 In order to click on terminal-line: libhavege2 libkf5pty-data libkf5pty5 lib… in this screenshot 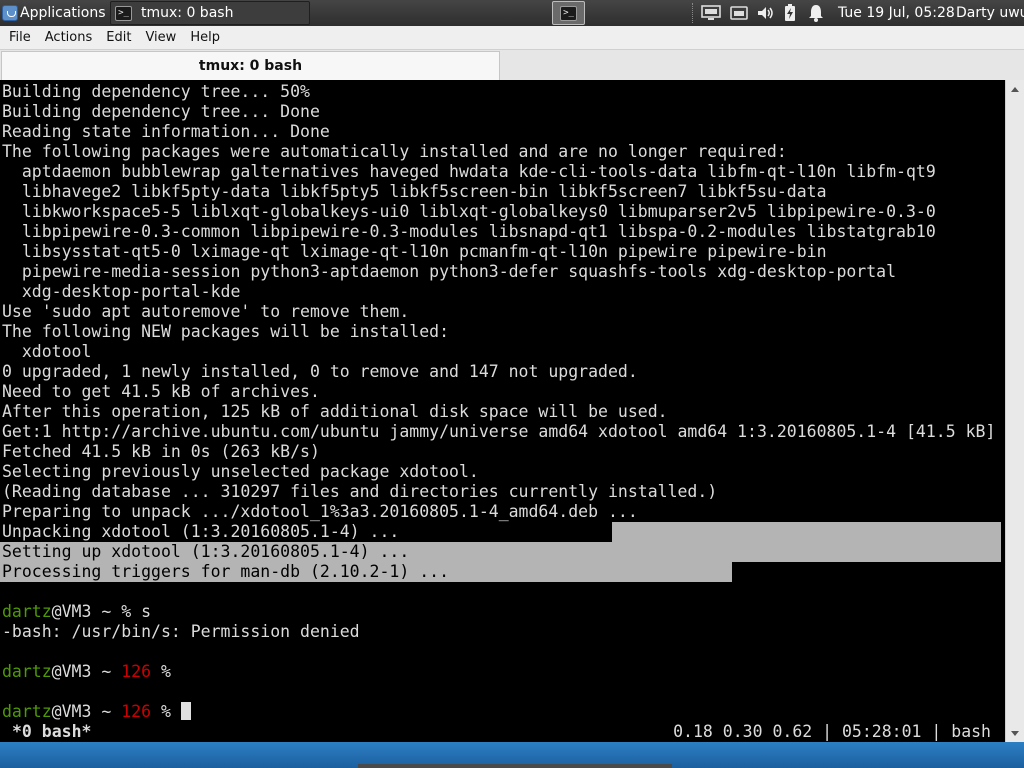, I will do `click(414, 191)`.